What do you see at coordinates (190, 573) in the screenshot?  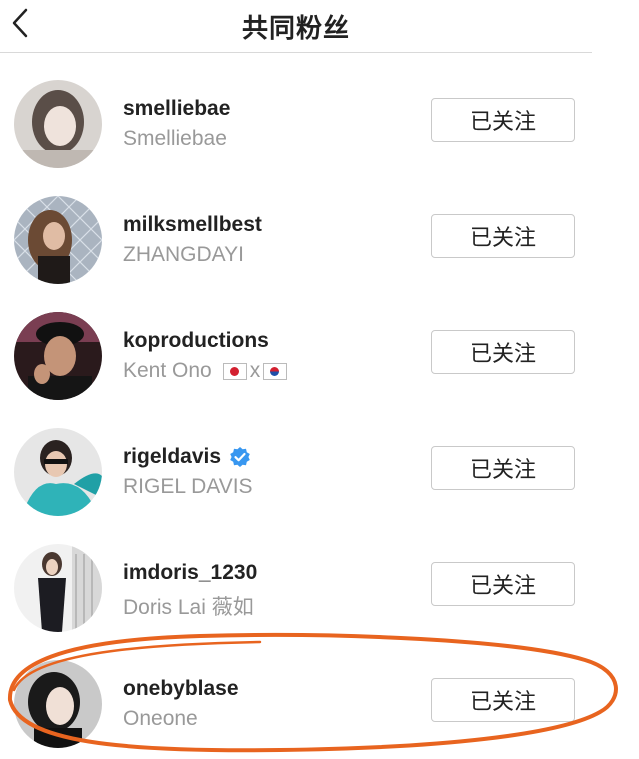 I see `username: imdoris_1230` at bounding box center [190, 573].